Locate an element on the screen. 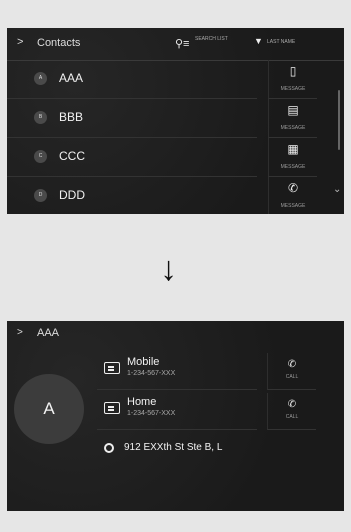  calendar-message-icon: ▦ is located at coordinates (293, 149).